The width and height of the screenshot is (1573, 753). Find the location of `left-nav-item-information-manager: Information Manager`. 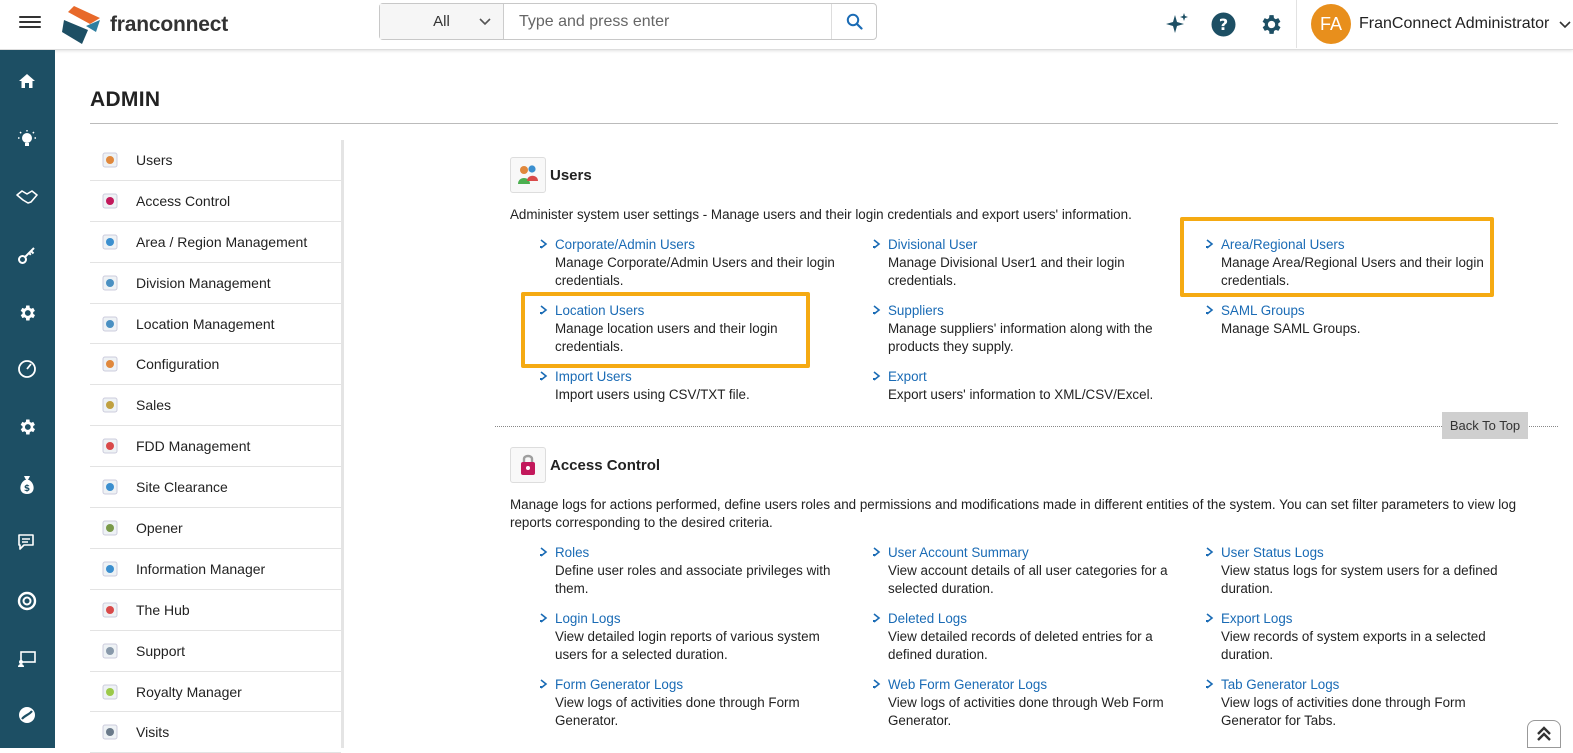

left-nav-item-information-manager: Information Manager is located at coordinates (215, 569).